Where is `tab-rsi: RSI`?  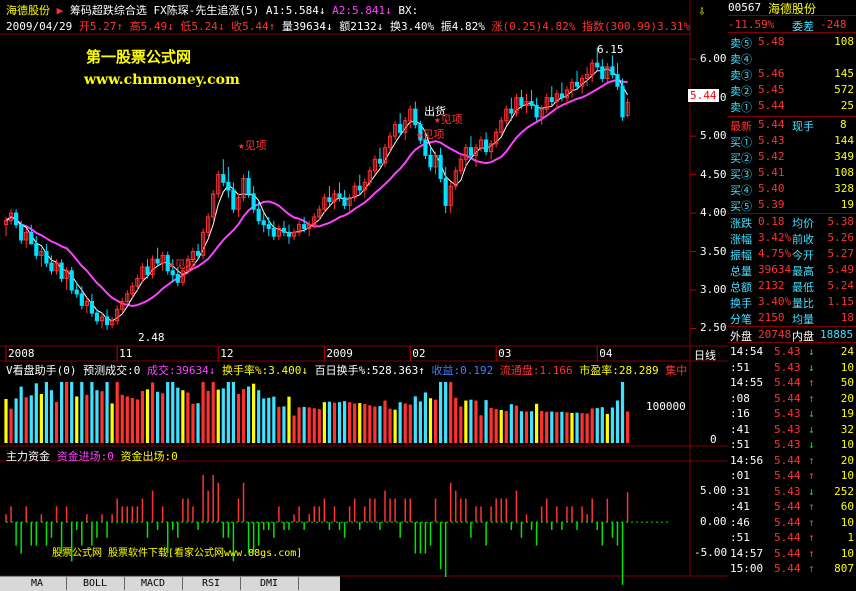
tab-rsi: RSI is located at coordinates (211, 583).